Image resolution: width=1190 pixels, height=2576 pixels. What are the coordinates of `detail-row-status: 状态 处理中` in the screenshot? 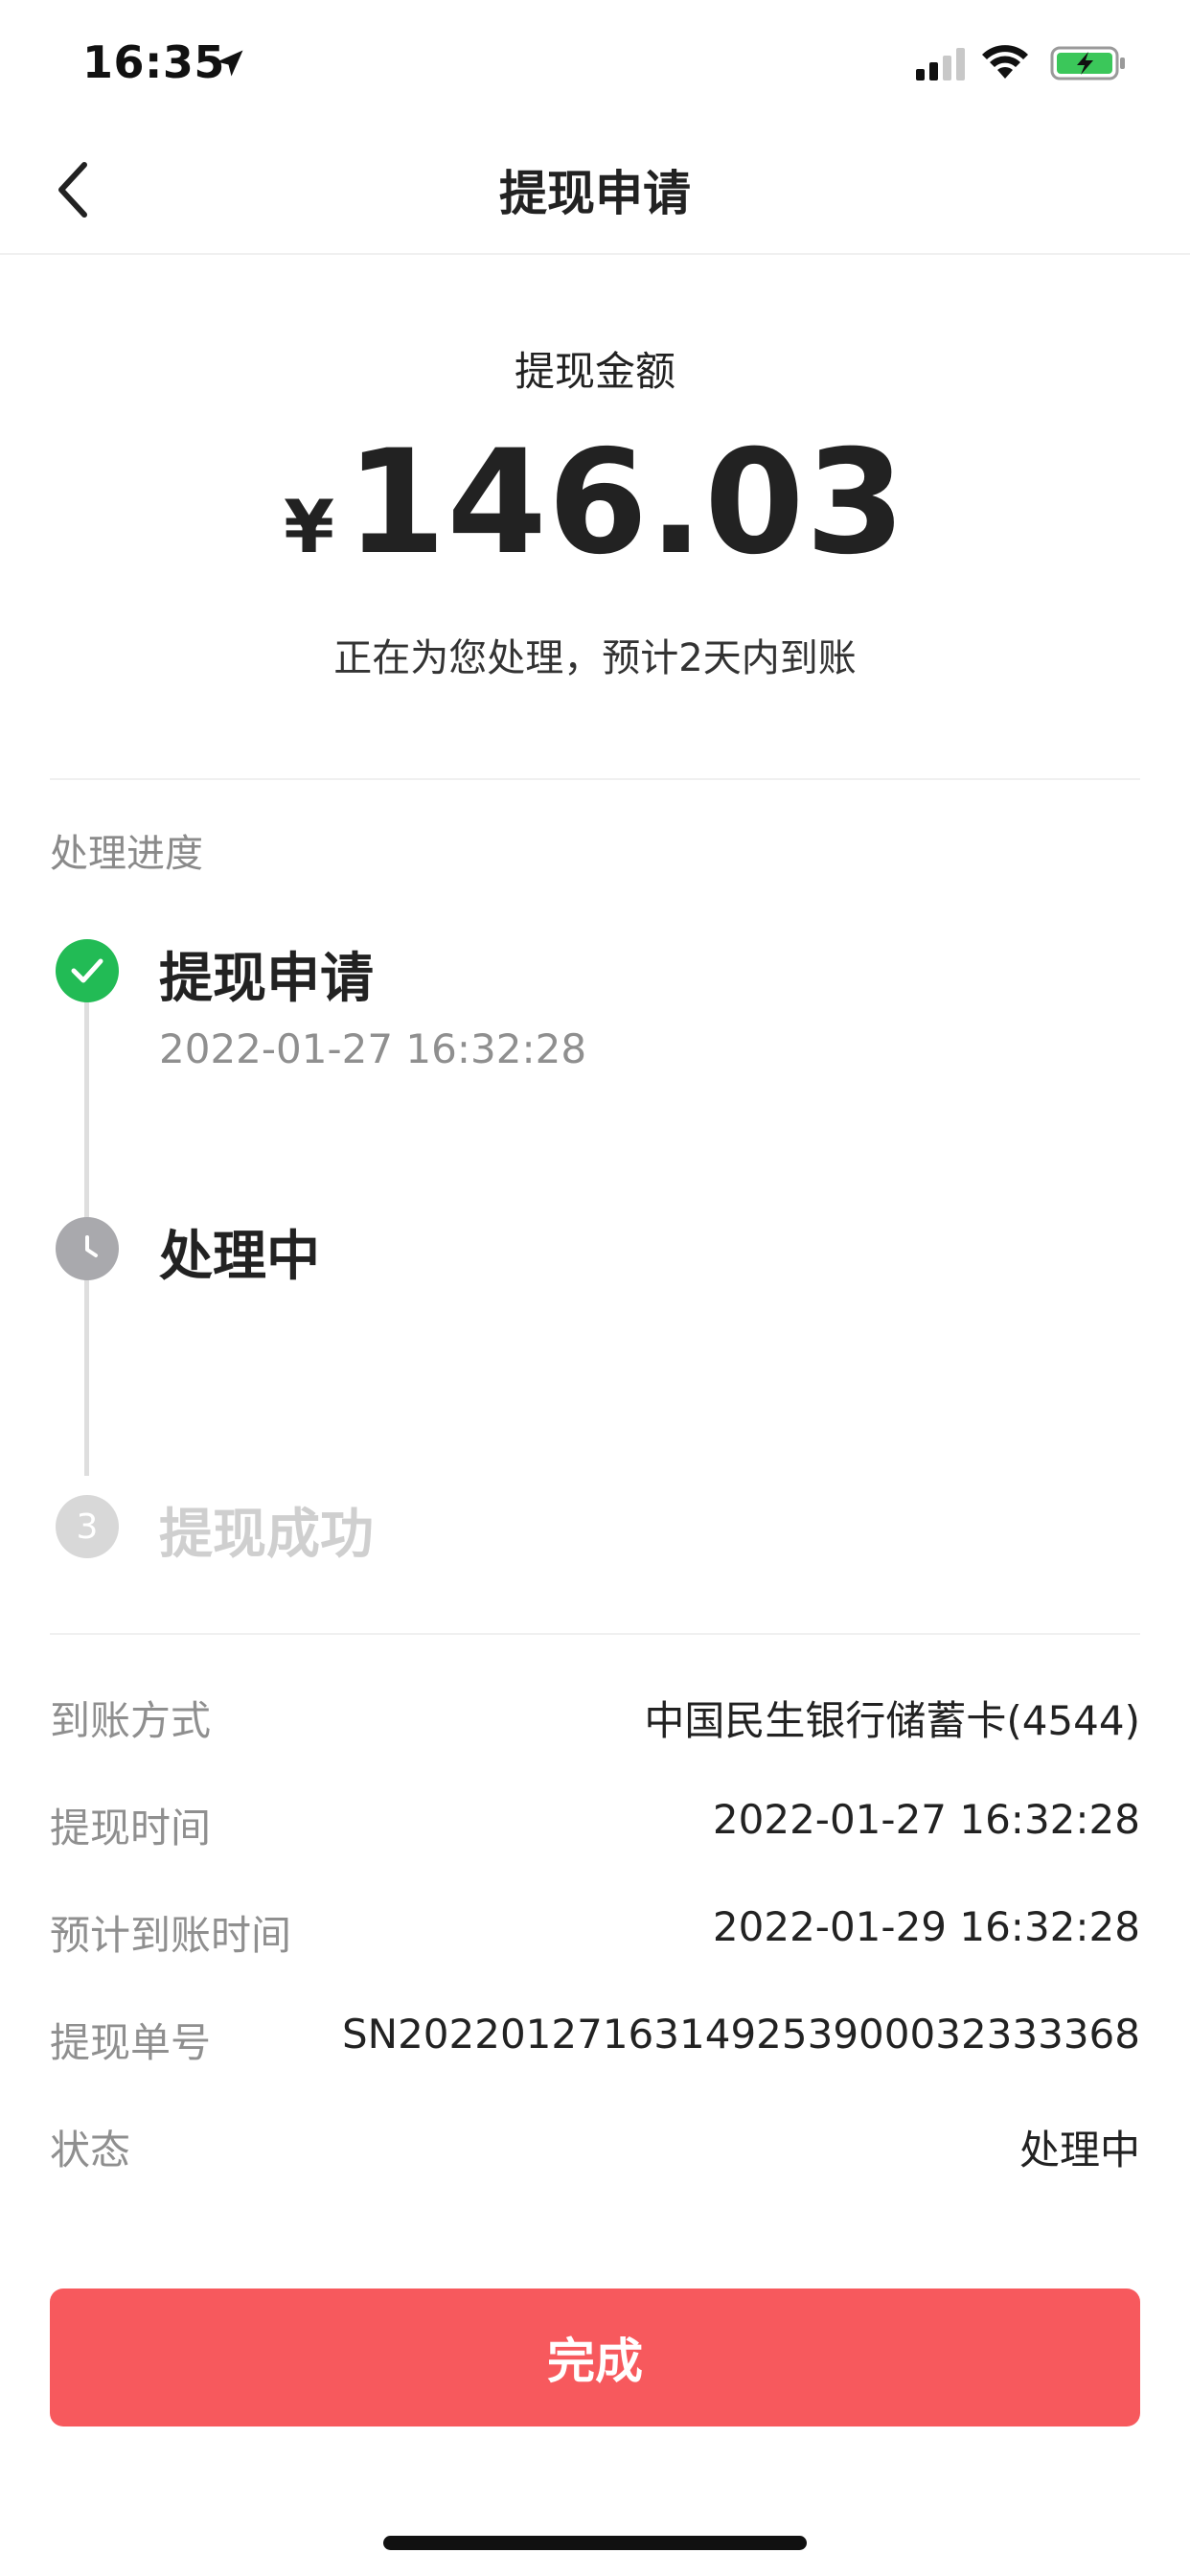 It's located at (595, 2151).